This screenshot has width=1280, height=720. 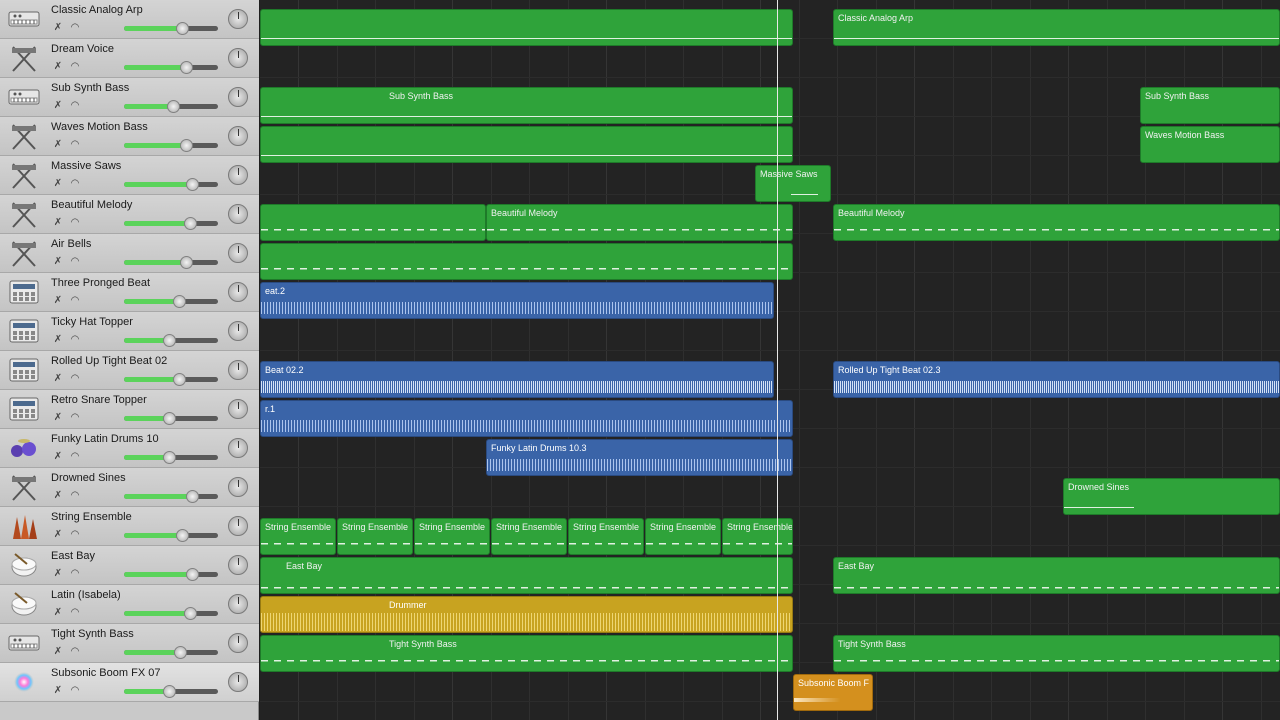 What do you see at coordinates (100, 283) in the screenshot?
I see `track-name: Three Pronged Beat` at bounding box center [100, 283].